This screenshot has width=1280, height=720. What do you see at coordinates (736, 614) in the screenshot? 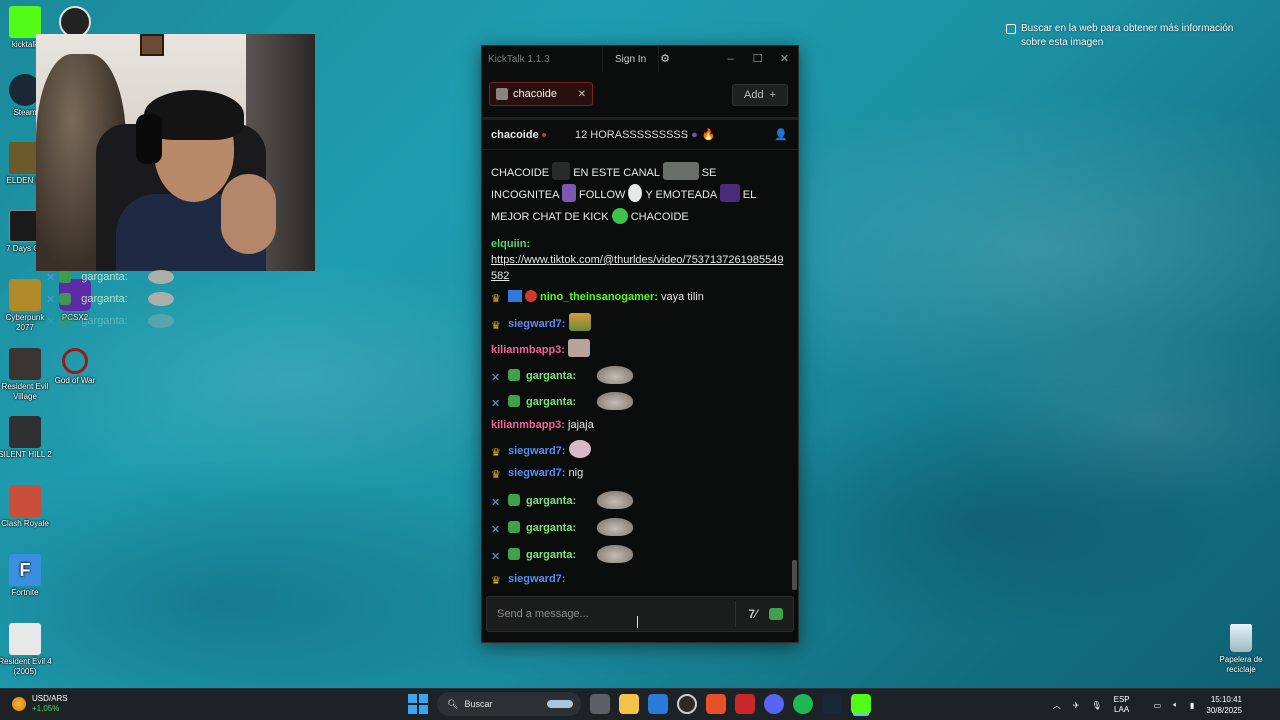
I see `input-divider` at bounding box center [736, 614].